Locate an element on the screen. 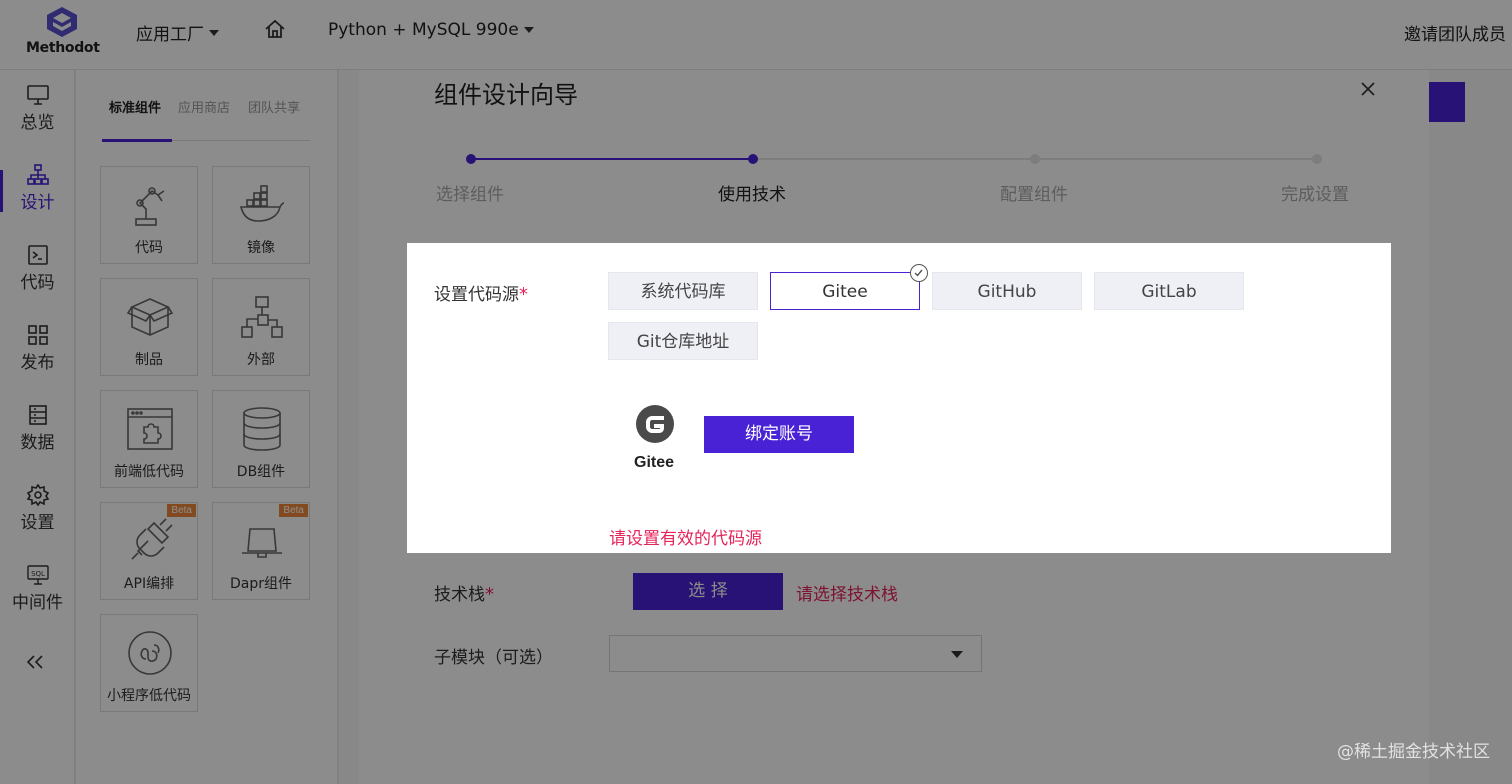 The height and width of the screenshot is (784, 1512). code-source-error: 请设置有效的代码源 is located at coordinates (685, 539).